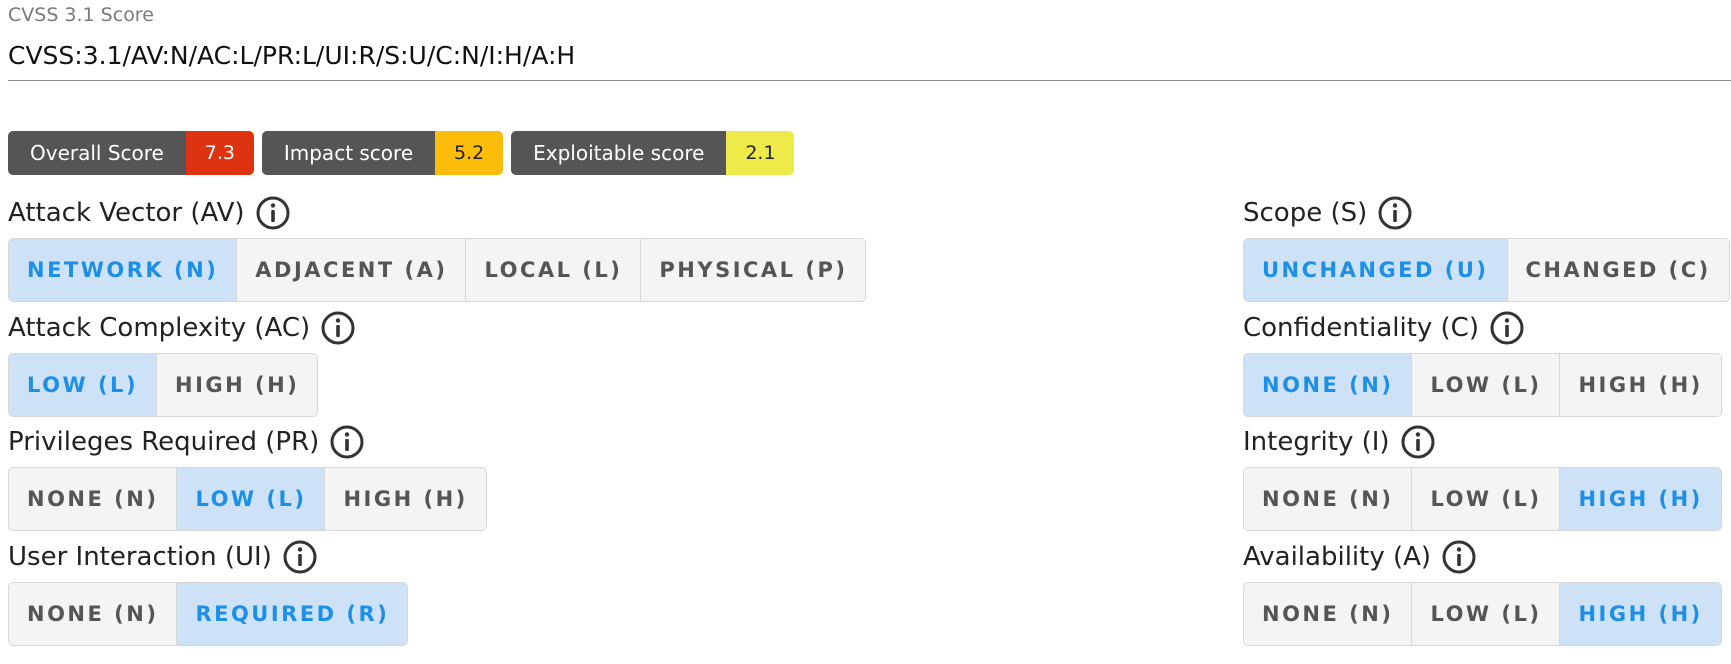  I want to click on metric-header: Scope (S), so click(1486, 213).